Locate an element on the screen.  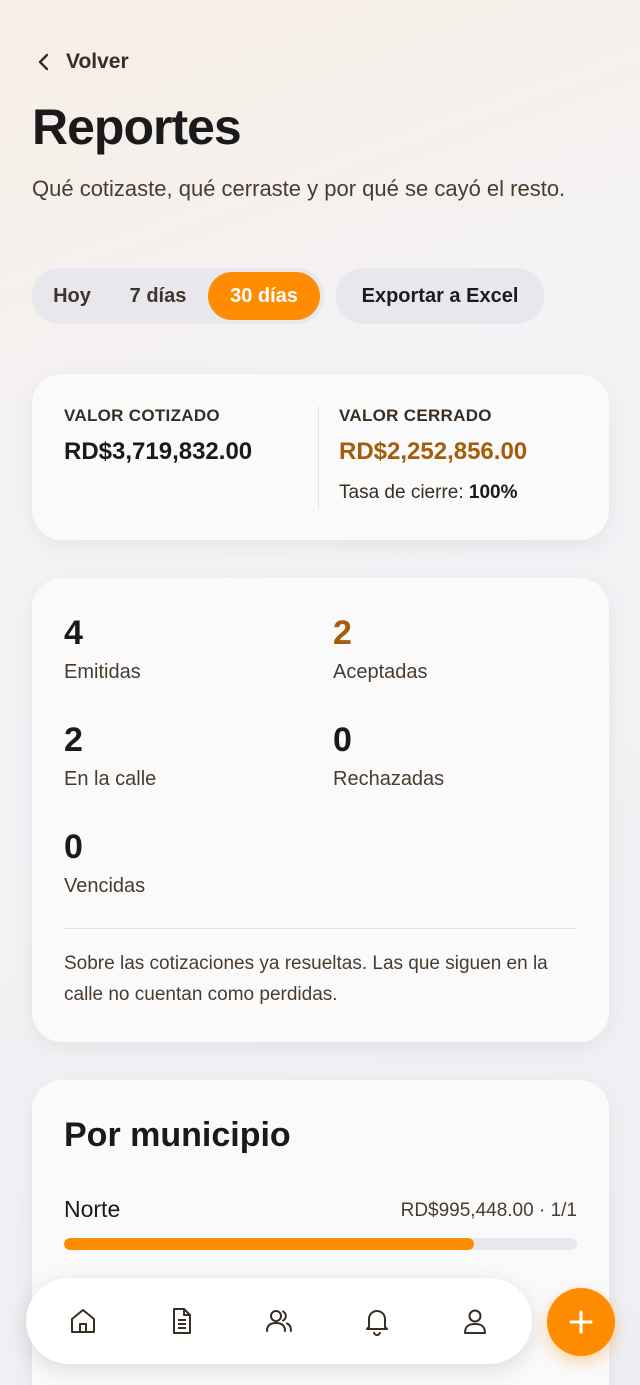
plus-icon is located at coordinates (581, 1322).